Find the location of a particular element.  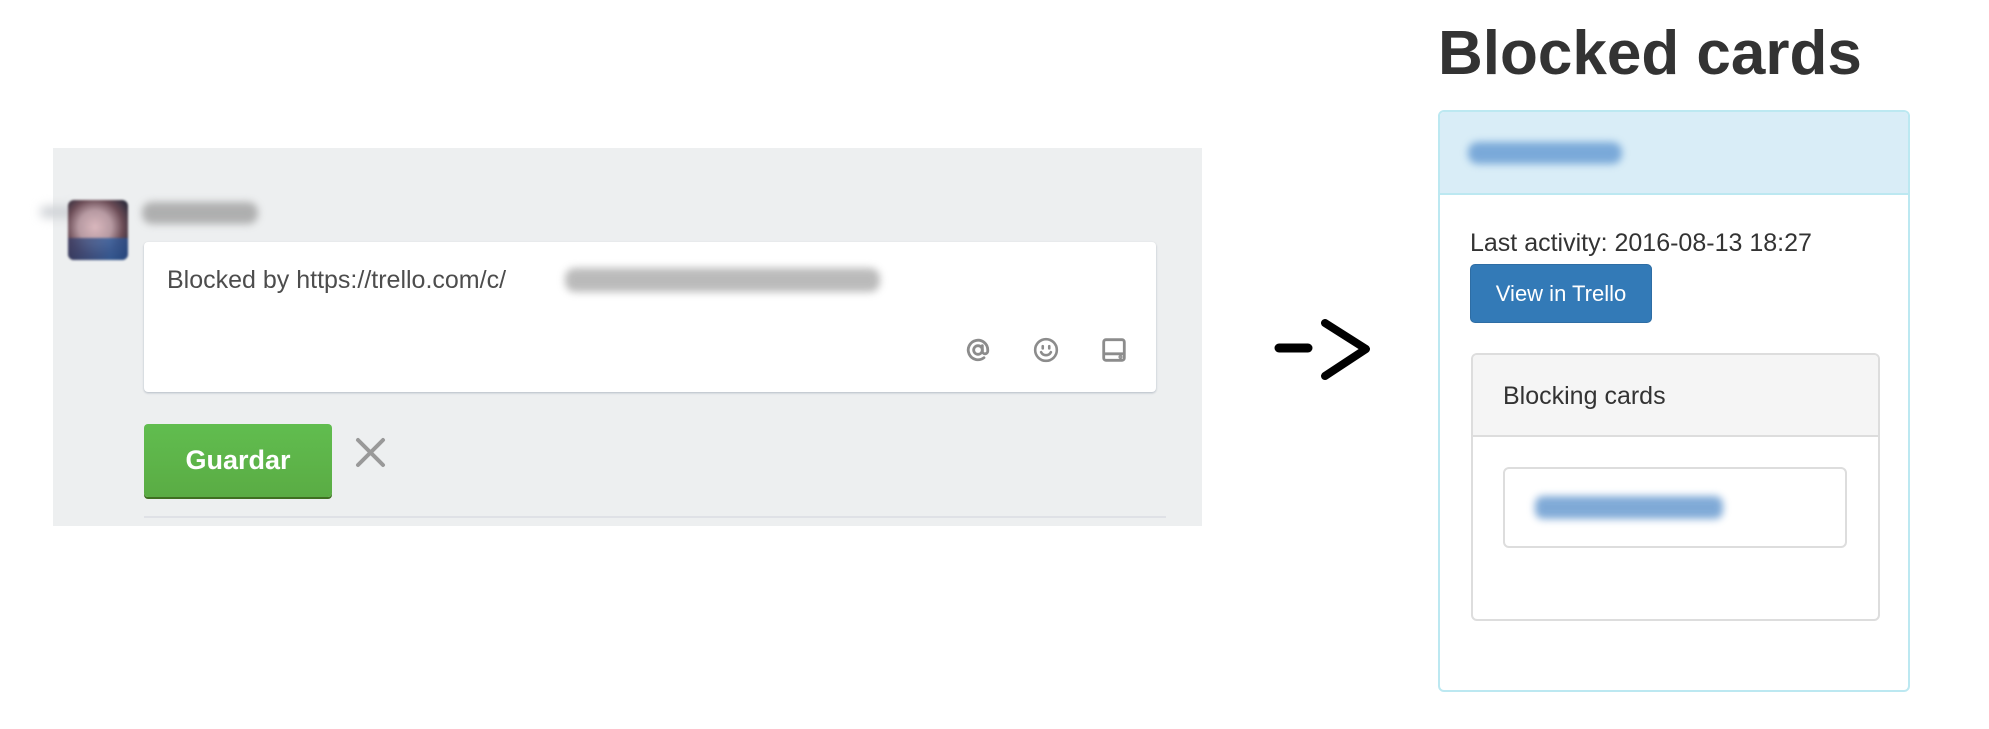

view-in-trello-button: View in Trello is located at coordinates (1561, 293).